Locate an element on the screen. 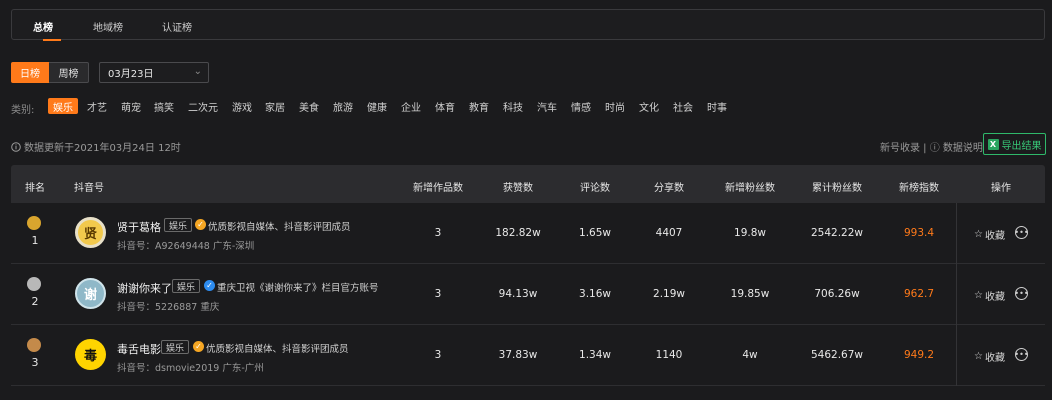  new-fans-value: 4w is located at coordinates (750, 355).